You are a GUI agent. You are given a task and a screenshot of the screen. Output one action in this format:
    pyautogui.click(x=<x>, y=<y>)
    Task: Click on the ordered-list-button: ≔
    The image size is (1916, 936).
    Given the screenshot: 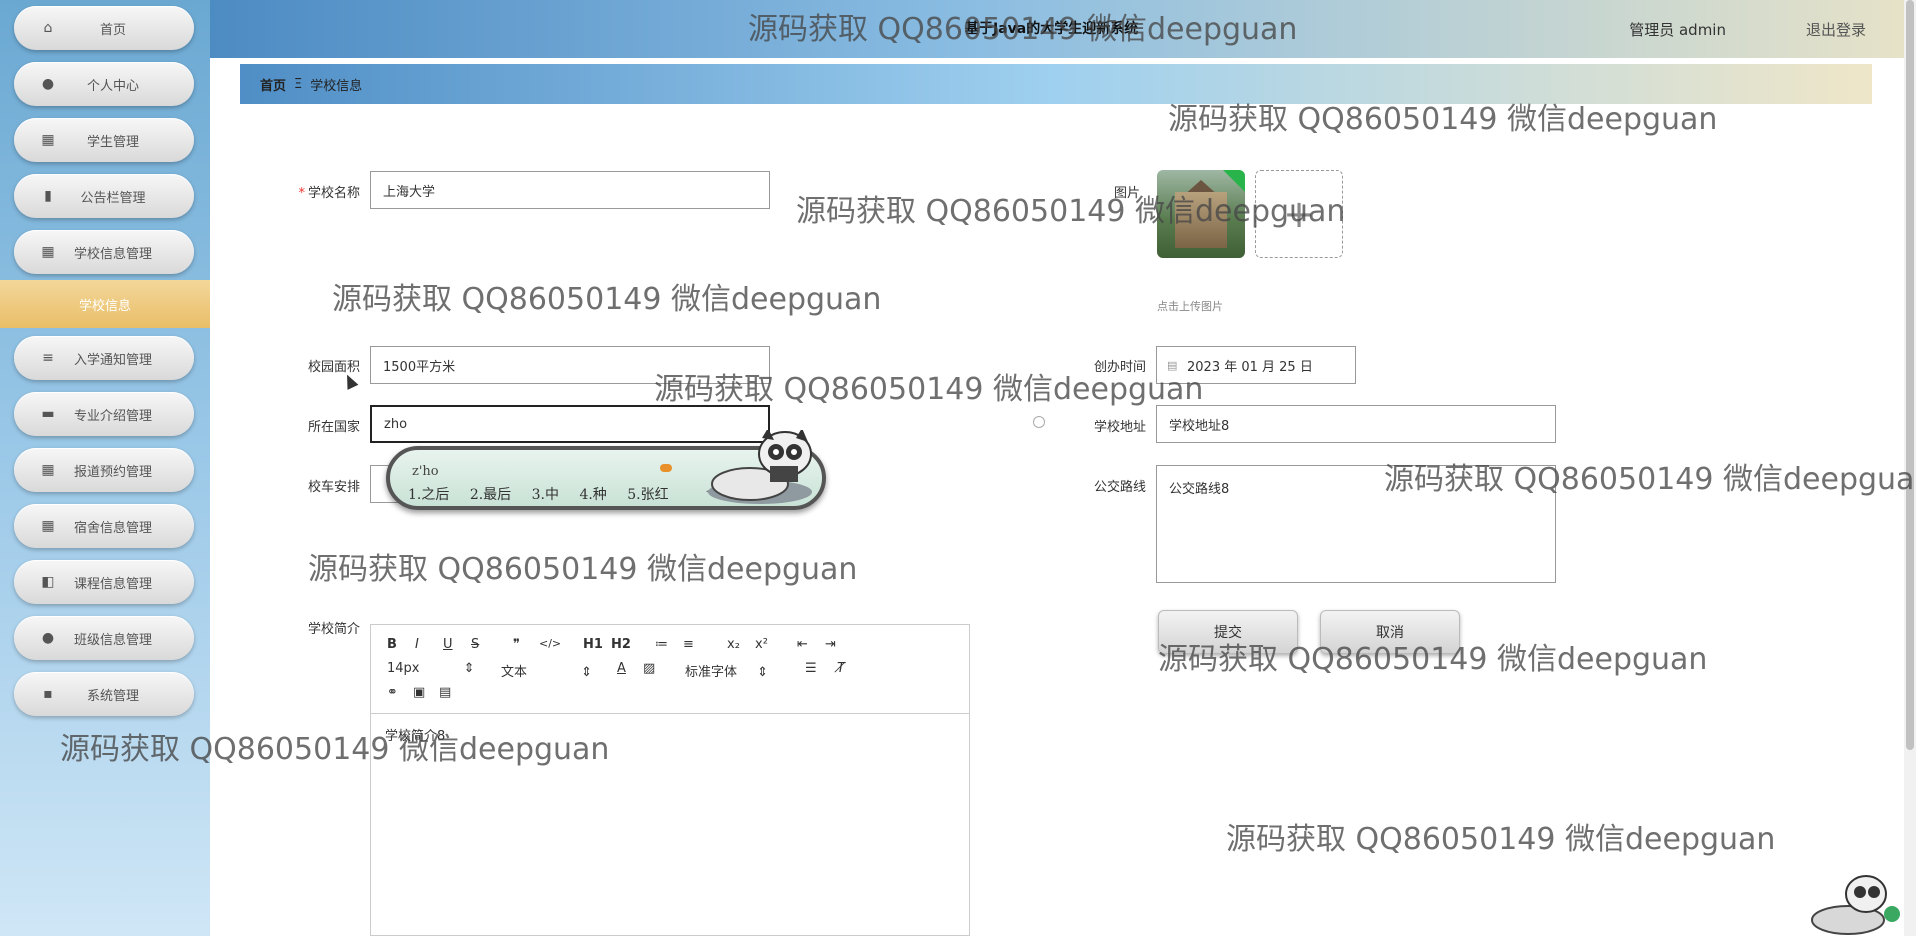 What is the action you would take?
    pyautogui.click(x=661, y=644)
    